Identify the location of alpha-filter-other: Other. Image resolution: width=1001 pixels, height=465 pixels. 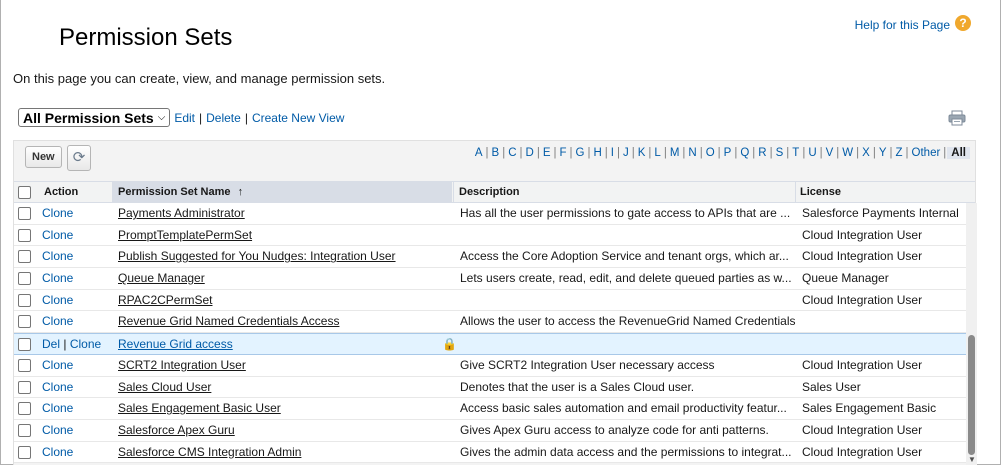
(926, 153).